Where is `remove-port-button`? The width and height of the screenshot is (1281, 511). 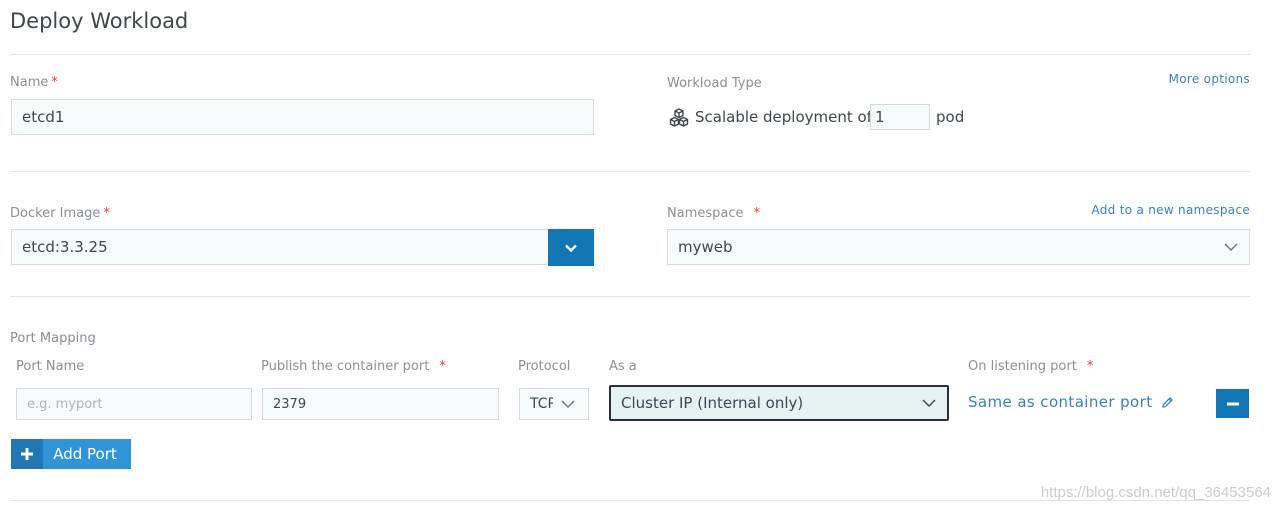 remove-port-button is located at coordinates (1232, 403).